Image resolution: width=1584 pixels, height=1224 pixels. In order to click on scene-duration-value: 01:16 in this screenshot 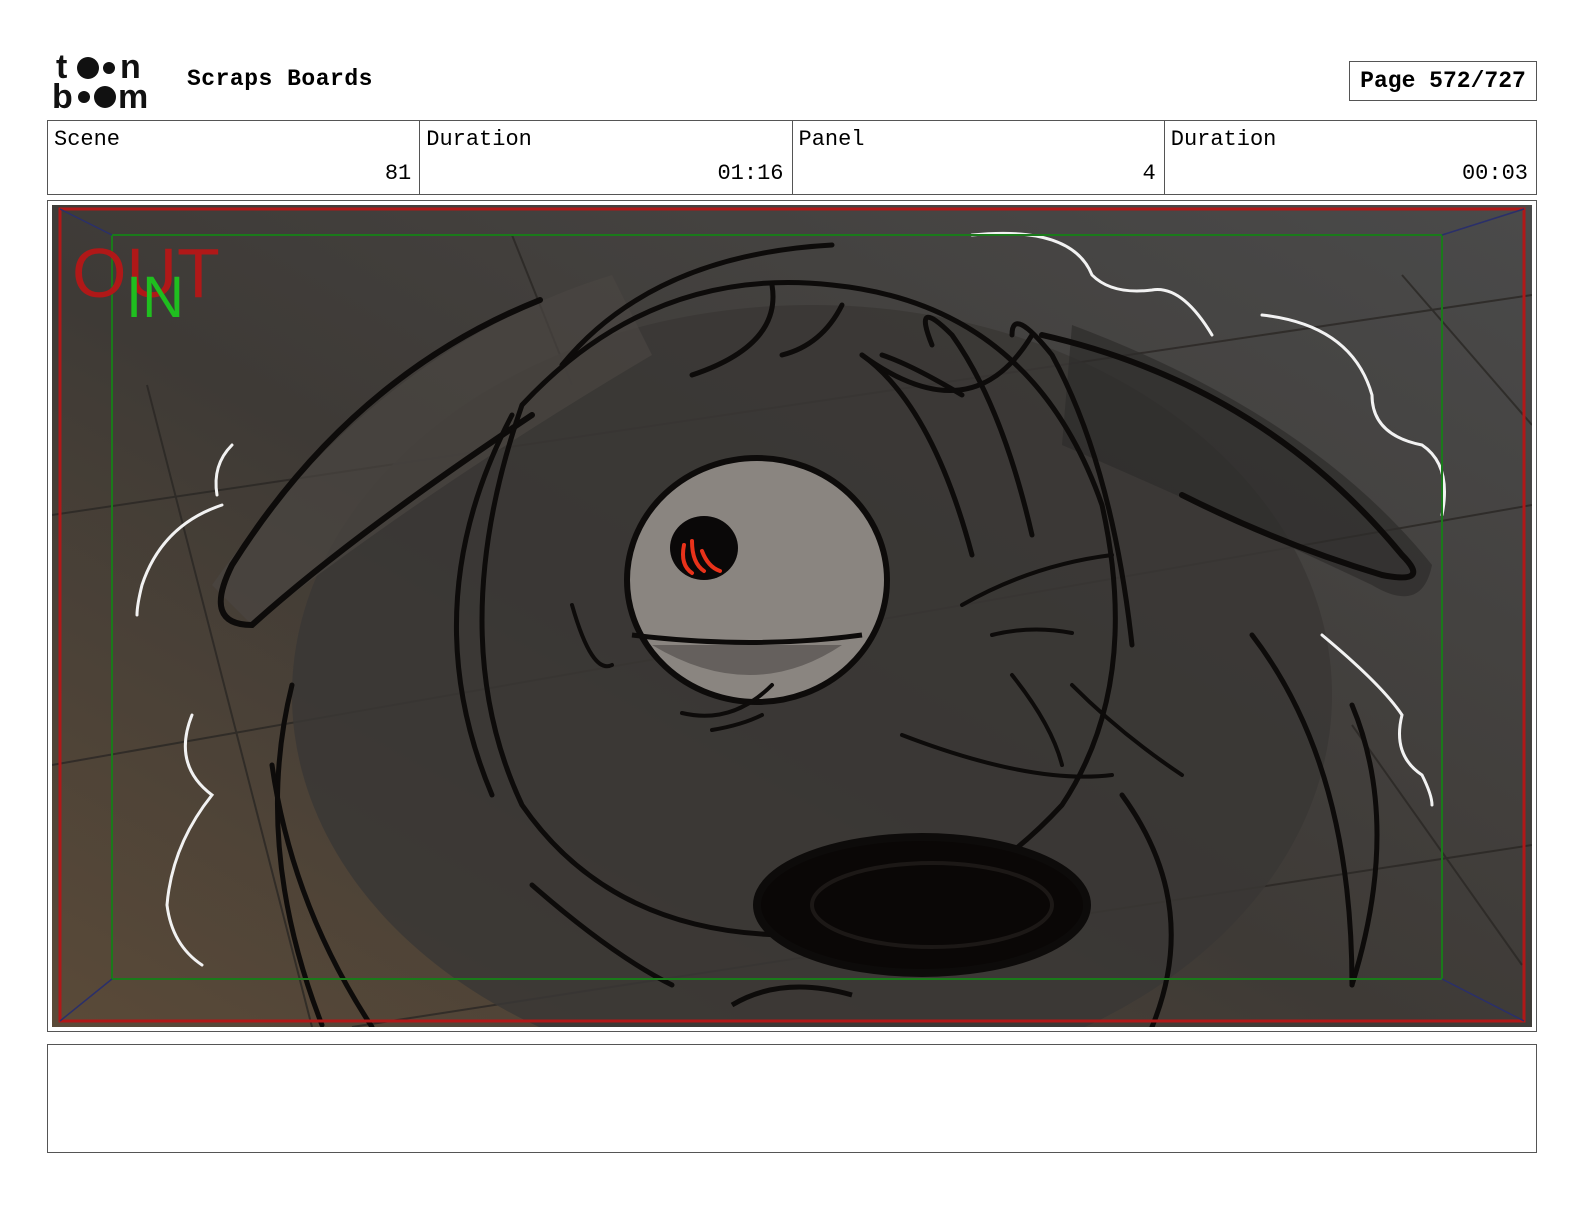, I will do `click(750, 173)`.